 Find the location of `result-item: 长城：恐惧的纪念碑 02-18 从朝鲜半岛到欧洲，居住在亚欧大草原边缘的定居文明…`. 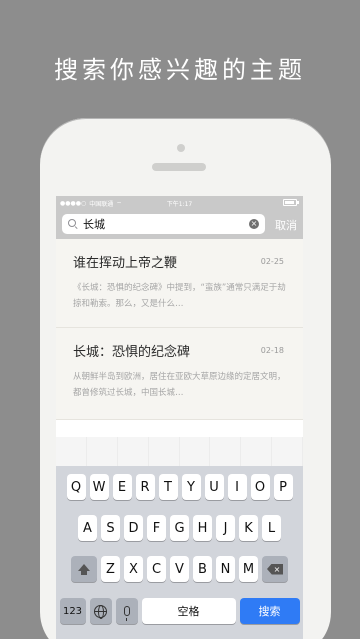

result-item: 长城：恐惧的纪念碑 02-18 从朝鲜半岛到欧洲，居住在亚欧大草原边缘的定居文明… is located at coordinates (179, 374).